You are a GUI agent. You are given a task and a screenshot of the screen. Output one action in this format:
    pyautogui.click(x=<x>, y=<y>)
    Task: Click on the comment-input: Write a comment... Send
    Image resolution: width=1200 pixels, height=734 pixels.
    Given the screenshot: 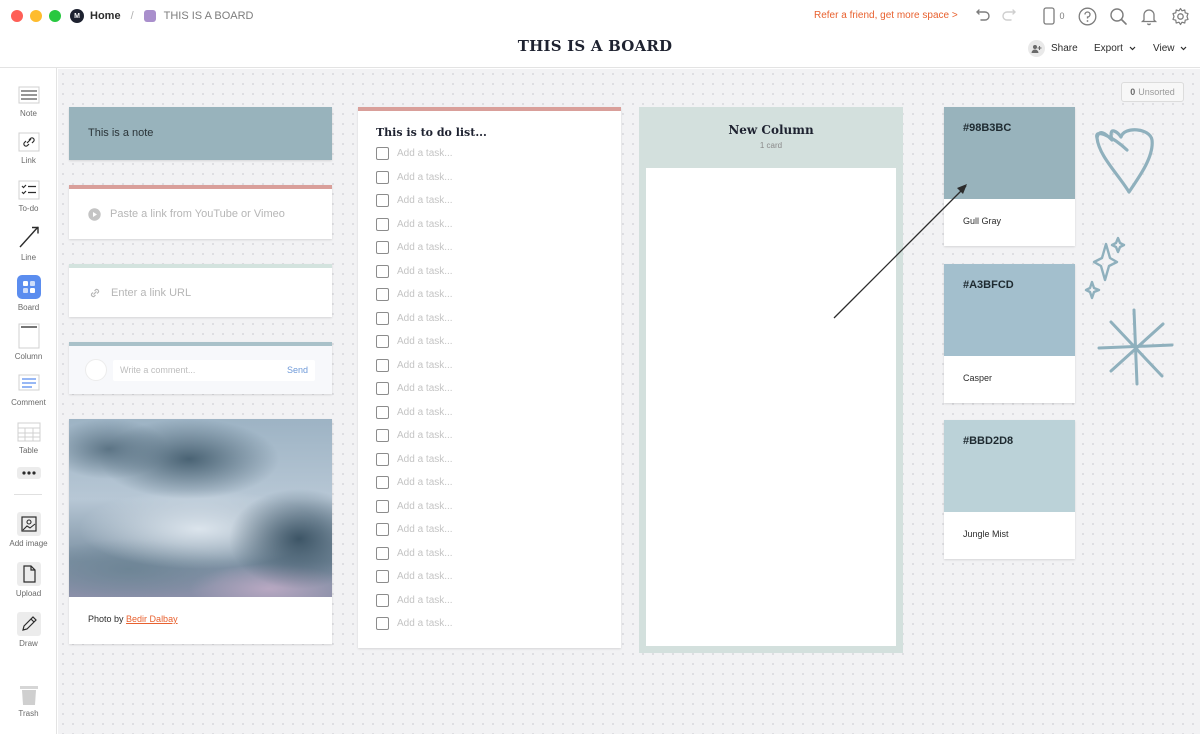 What is the action you would take?
    pyautogui.click(x=214, y=370)
    